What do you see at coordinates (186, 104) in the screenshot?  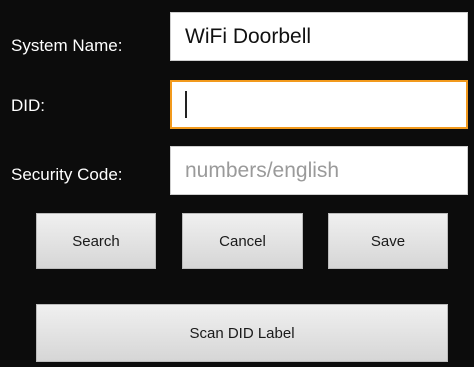 I see `text-caret` at bounding box center [186, 104].